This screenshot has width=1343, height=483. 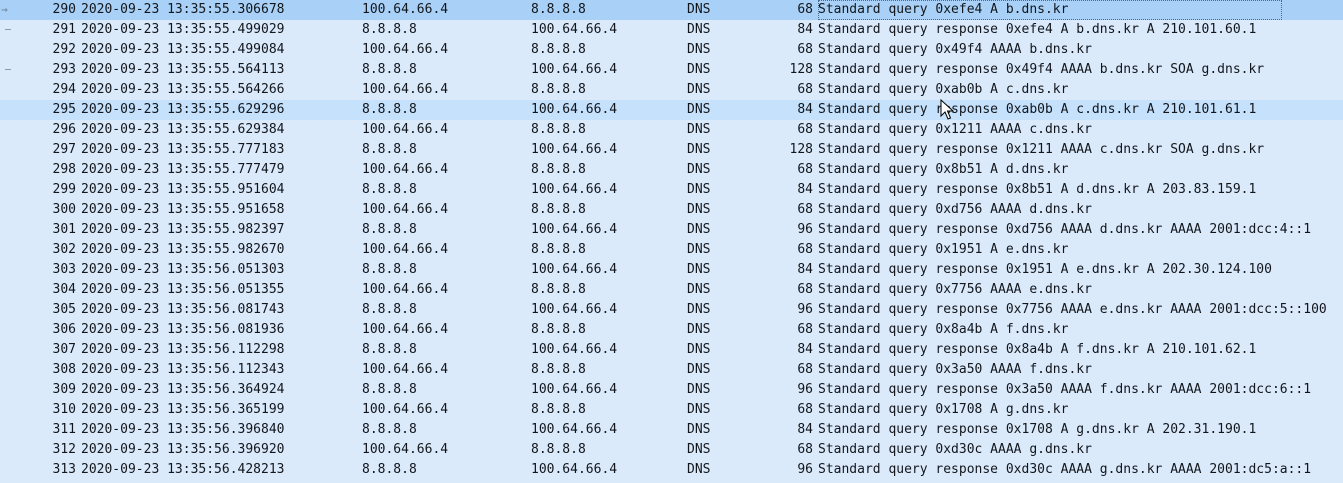 What do you see at coordinates (801, 69) in the screenshot?
I see `packet-length: 128` at bounding box center [801, 69].